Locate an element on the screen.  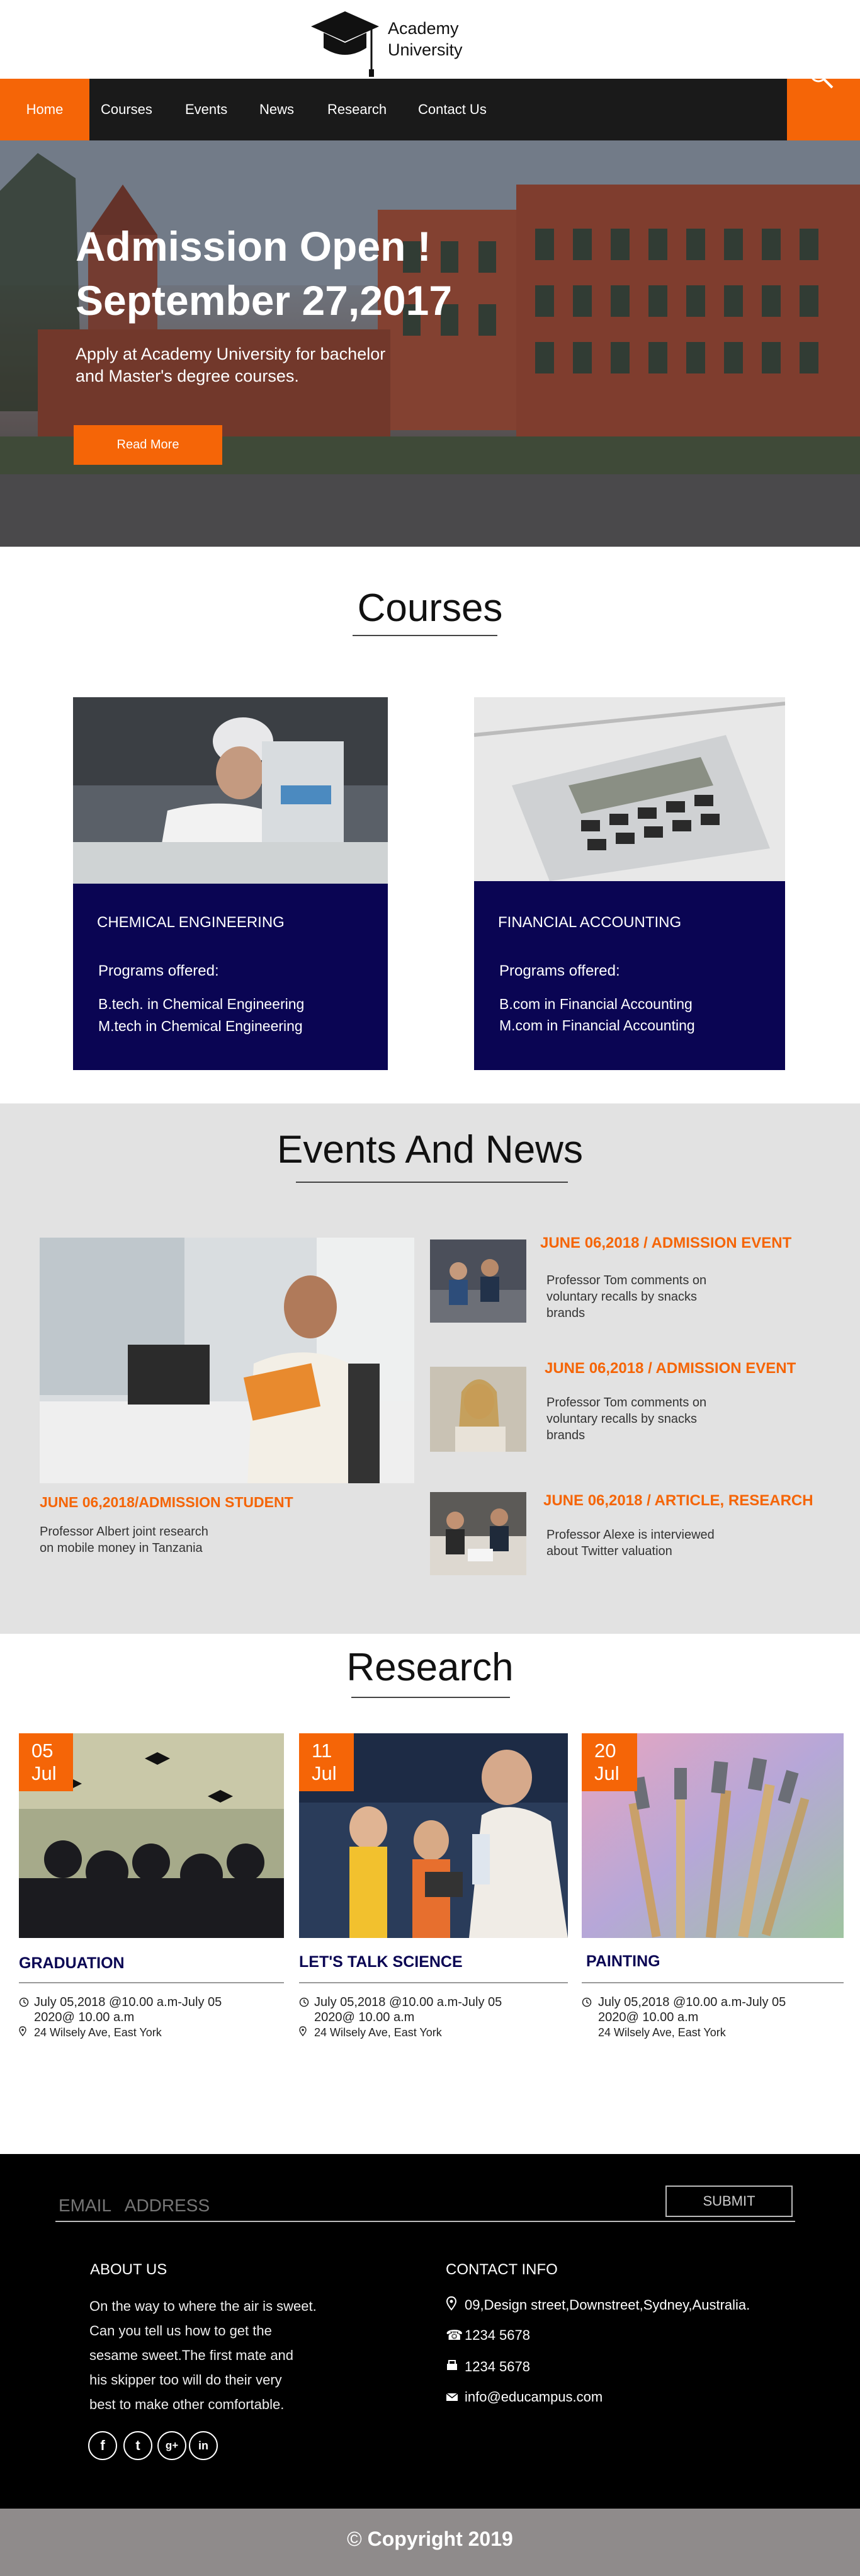
hero-subtitle-line-2: and Master's degree courses. is located at coordinates (188, 376).